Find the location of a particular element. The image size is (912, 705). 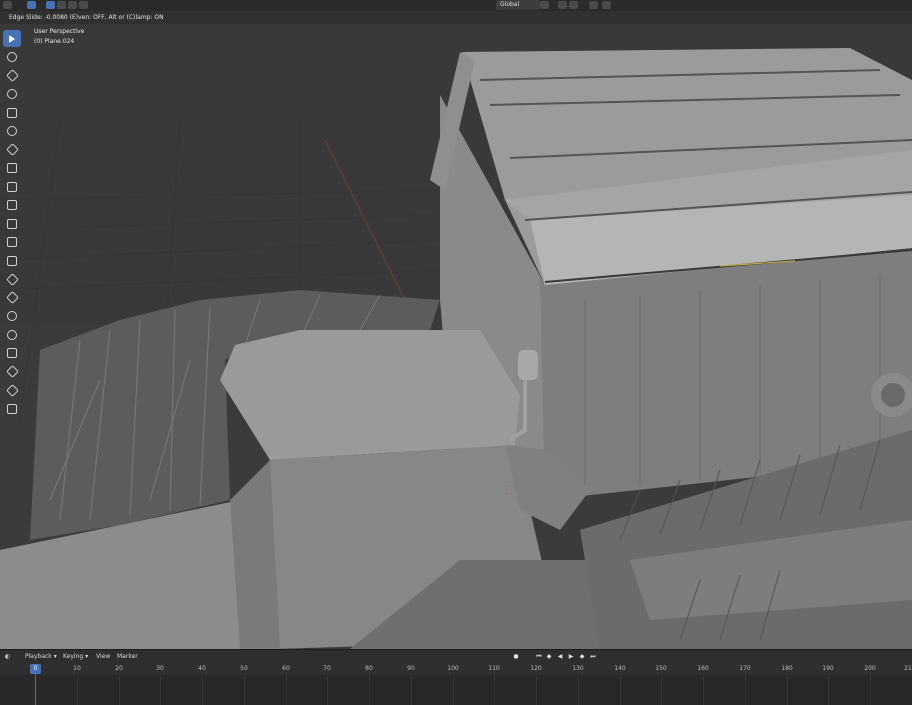

tick-label: 60 is located at coordinates (286, 668).